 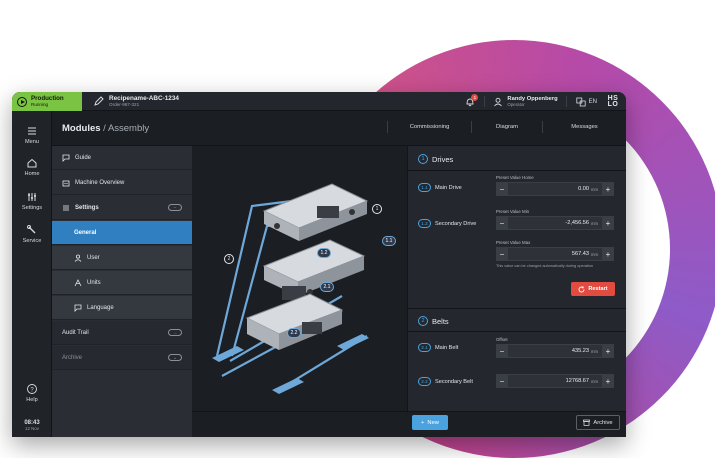 I want to click on conveyor-illustration, so click(x=290, y=288).